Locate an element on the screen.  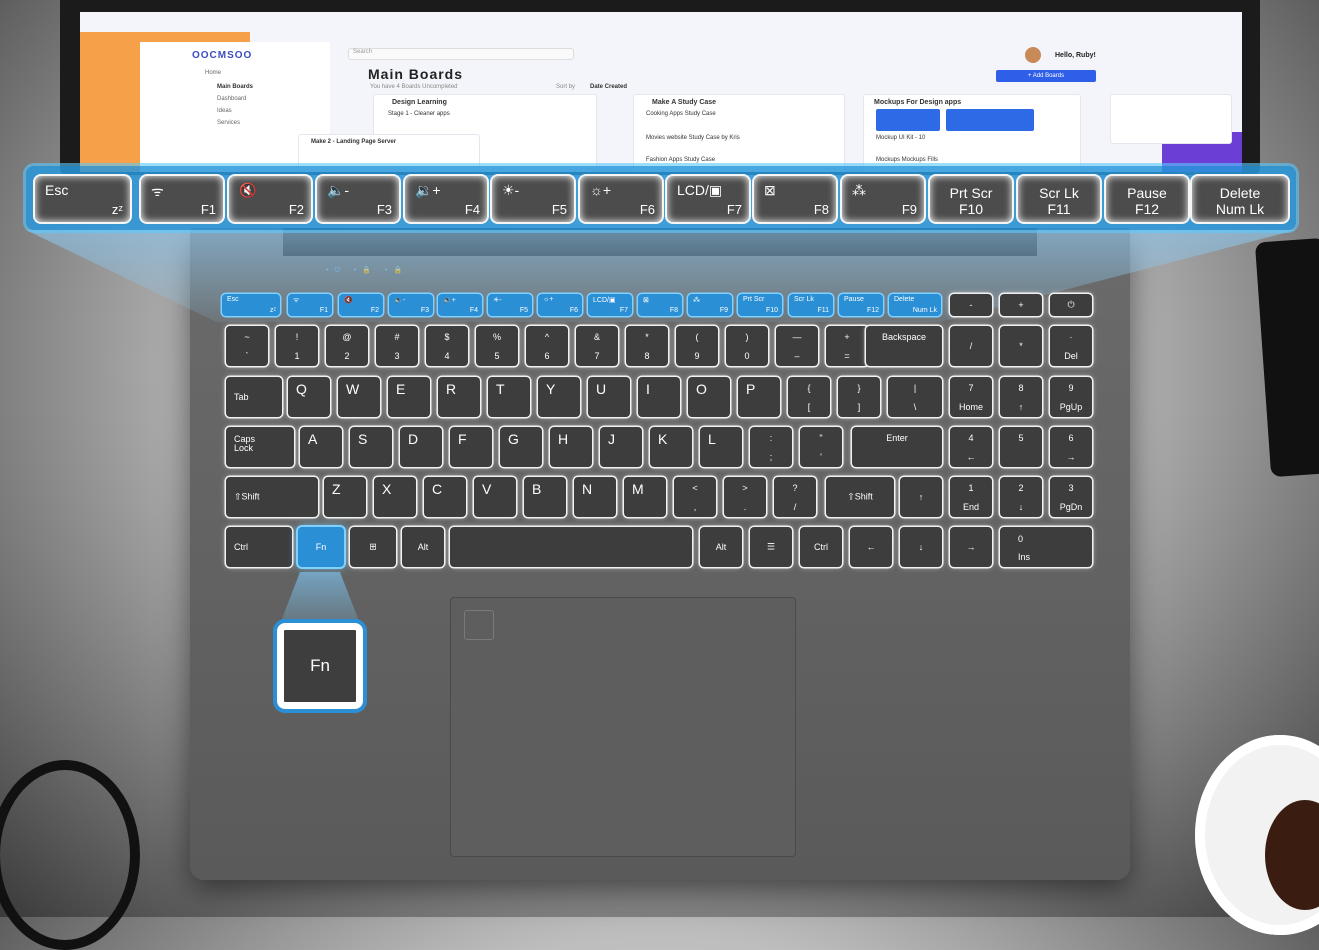
key-–: — – is located at coordinates (797, 346).